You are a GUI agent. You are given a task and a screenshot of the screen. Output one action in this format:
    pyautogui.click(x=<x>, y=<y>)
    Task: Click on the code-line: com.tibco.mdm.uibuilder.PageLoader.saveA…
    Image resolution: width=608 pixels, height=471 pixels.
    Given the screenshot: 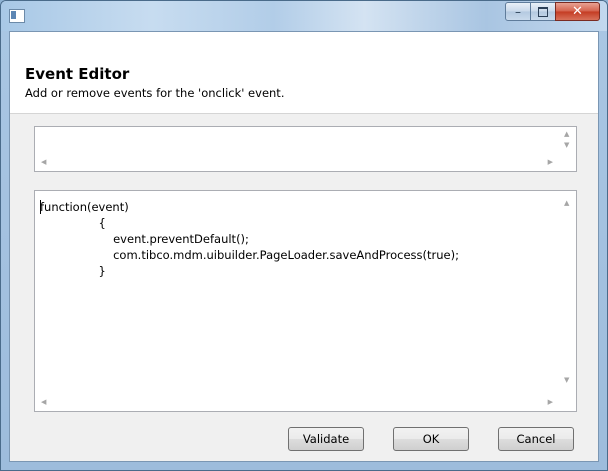 What is the action you would take?
    pyautogui.click(x=249, y=255)
    